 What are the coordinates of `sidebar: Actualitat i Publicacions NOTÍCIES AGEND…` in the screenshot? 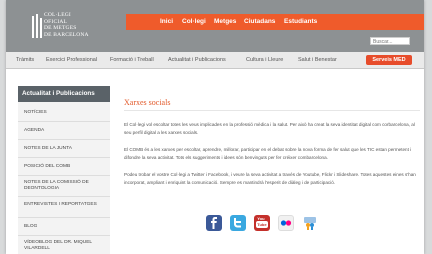 It's located at (64, 170).